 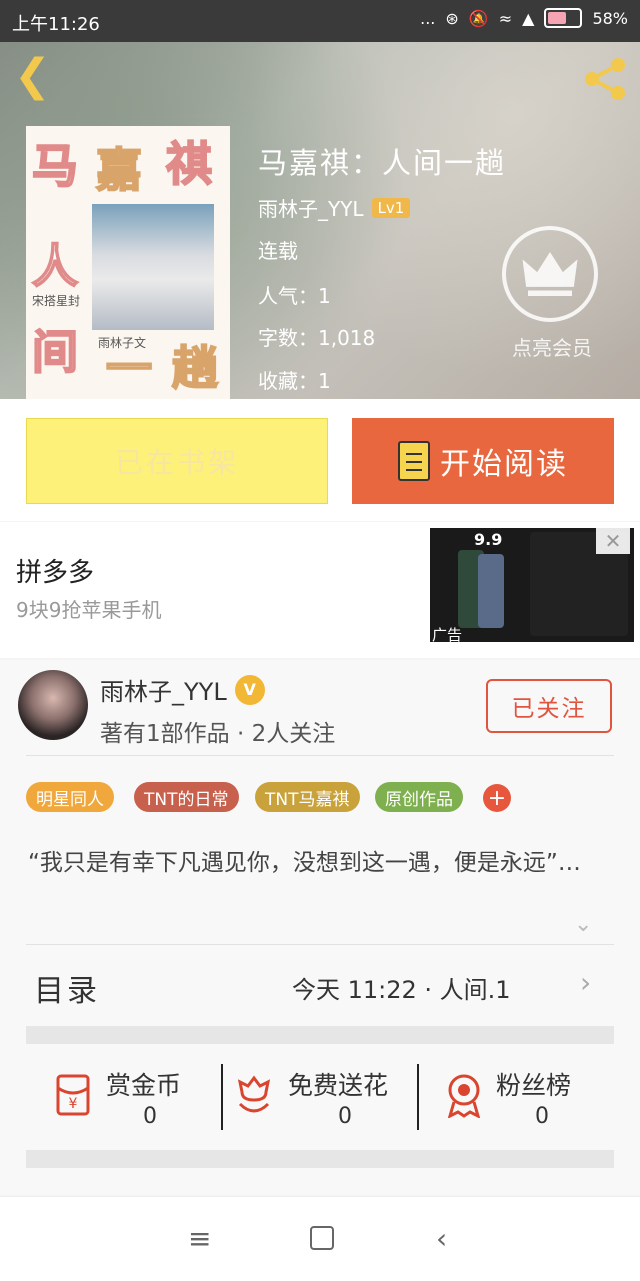 What do you see at coordinates (55, 352) in the screenshot?
I see `cover-char: 间` at bounding box center [55, 352].